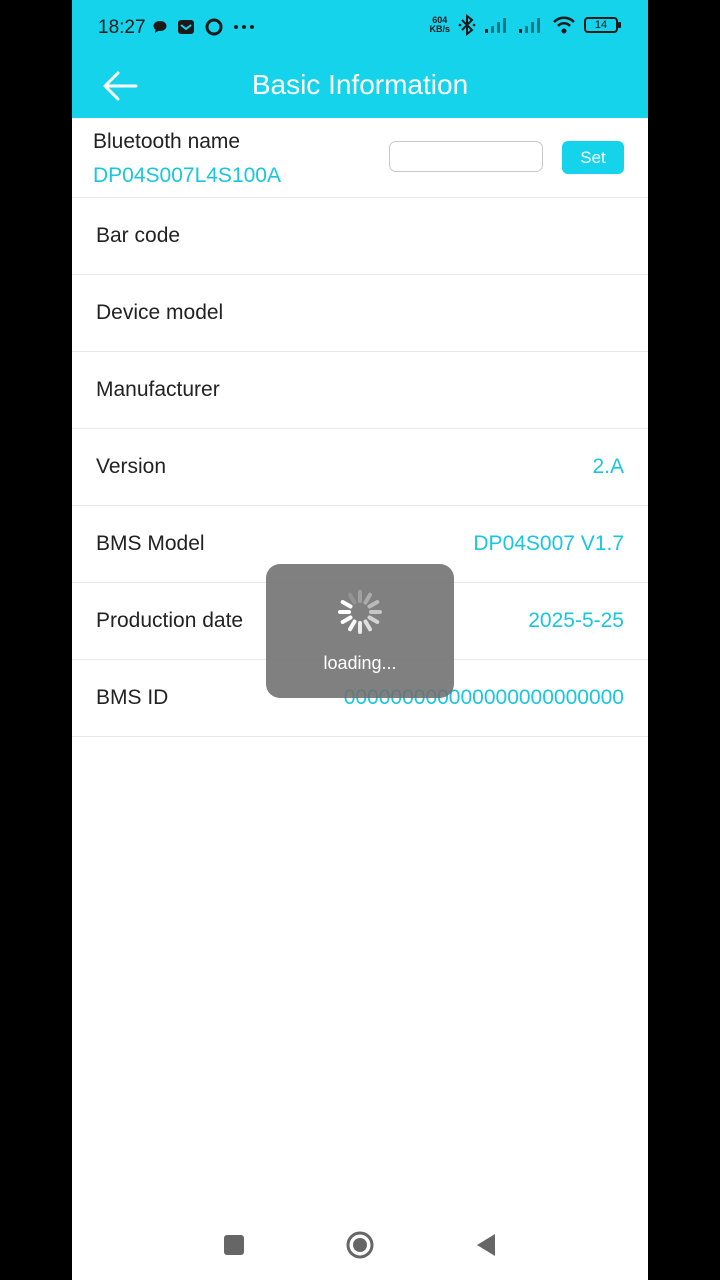  Describe the element at coordinates (360, 236) in the screenshot. I see `info-row-bar-code: Bar code` at that location.